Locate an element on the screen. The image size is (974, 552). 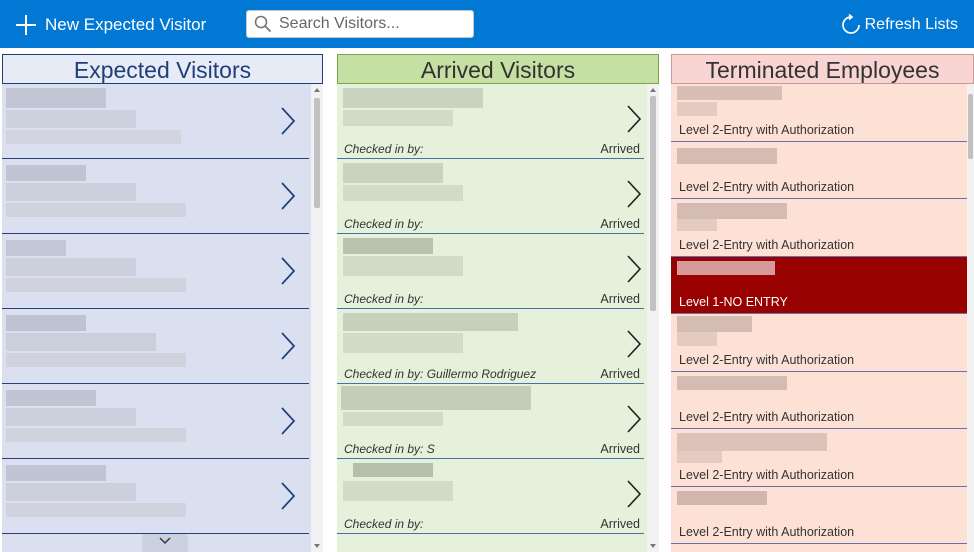
search-box is located at coordinates (360, 24).